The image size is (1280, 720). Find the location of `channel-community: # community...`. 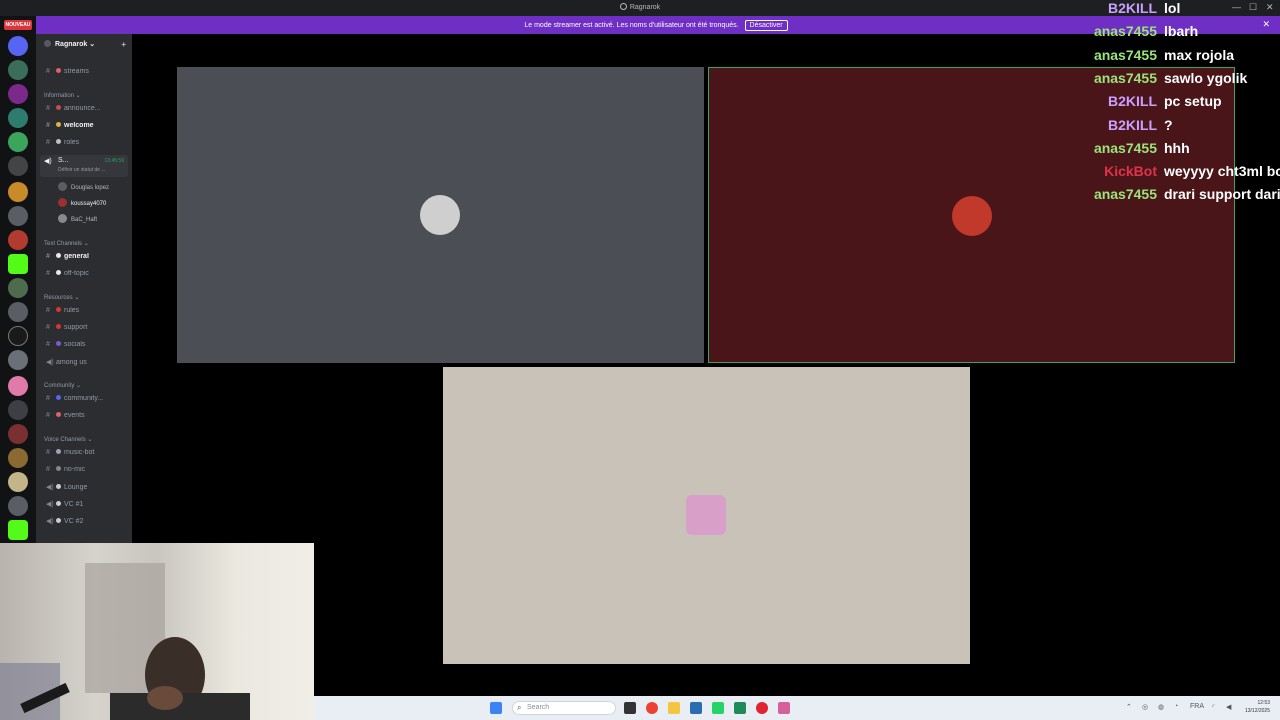

channel-community: # community... is located at coordinates (86, 401).